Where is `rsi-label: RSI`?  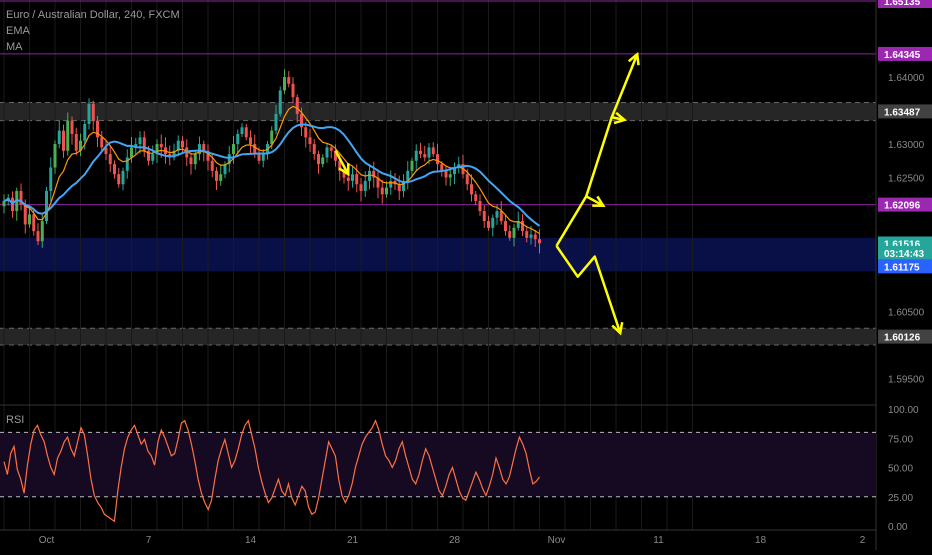 rsi-label: RSI is located at coordinates (15, 420).